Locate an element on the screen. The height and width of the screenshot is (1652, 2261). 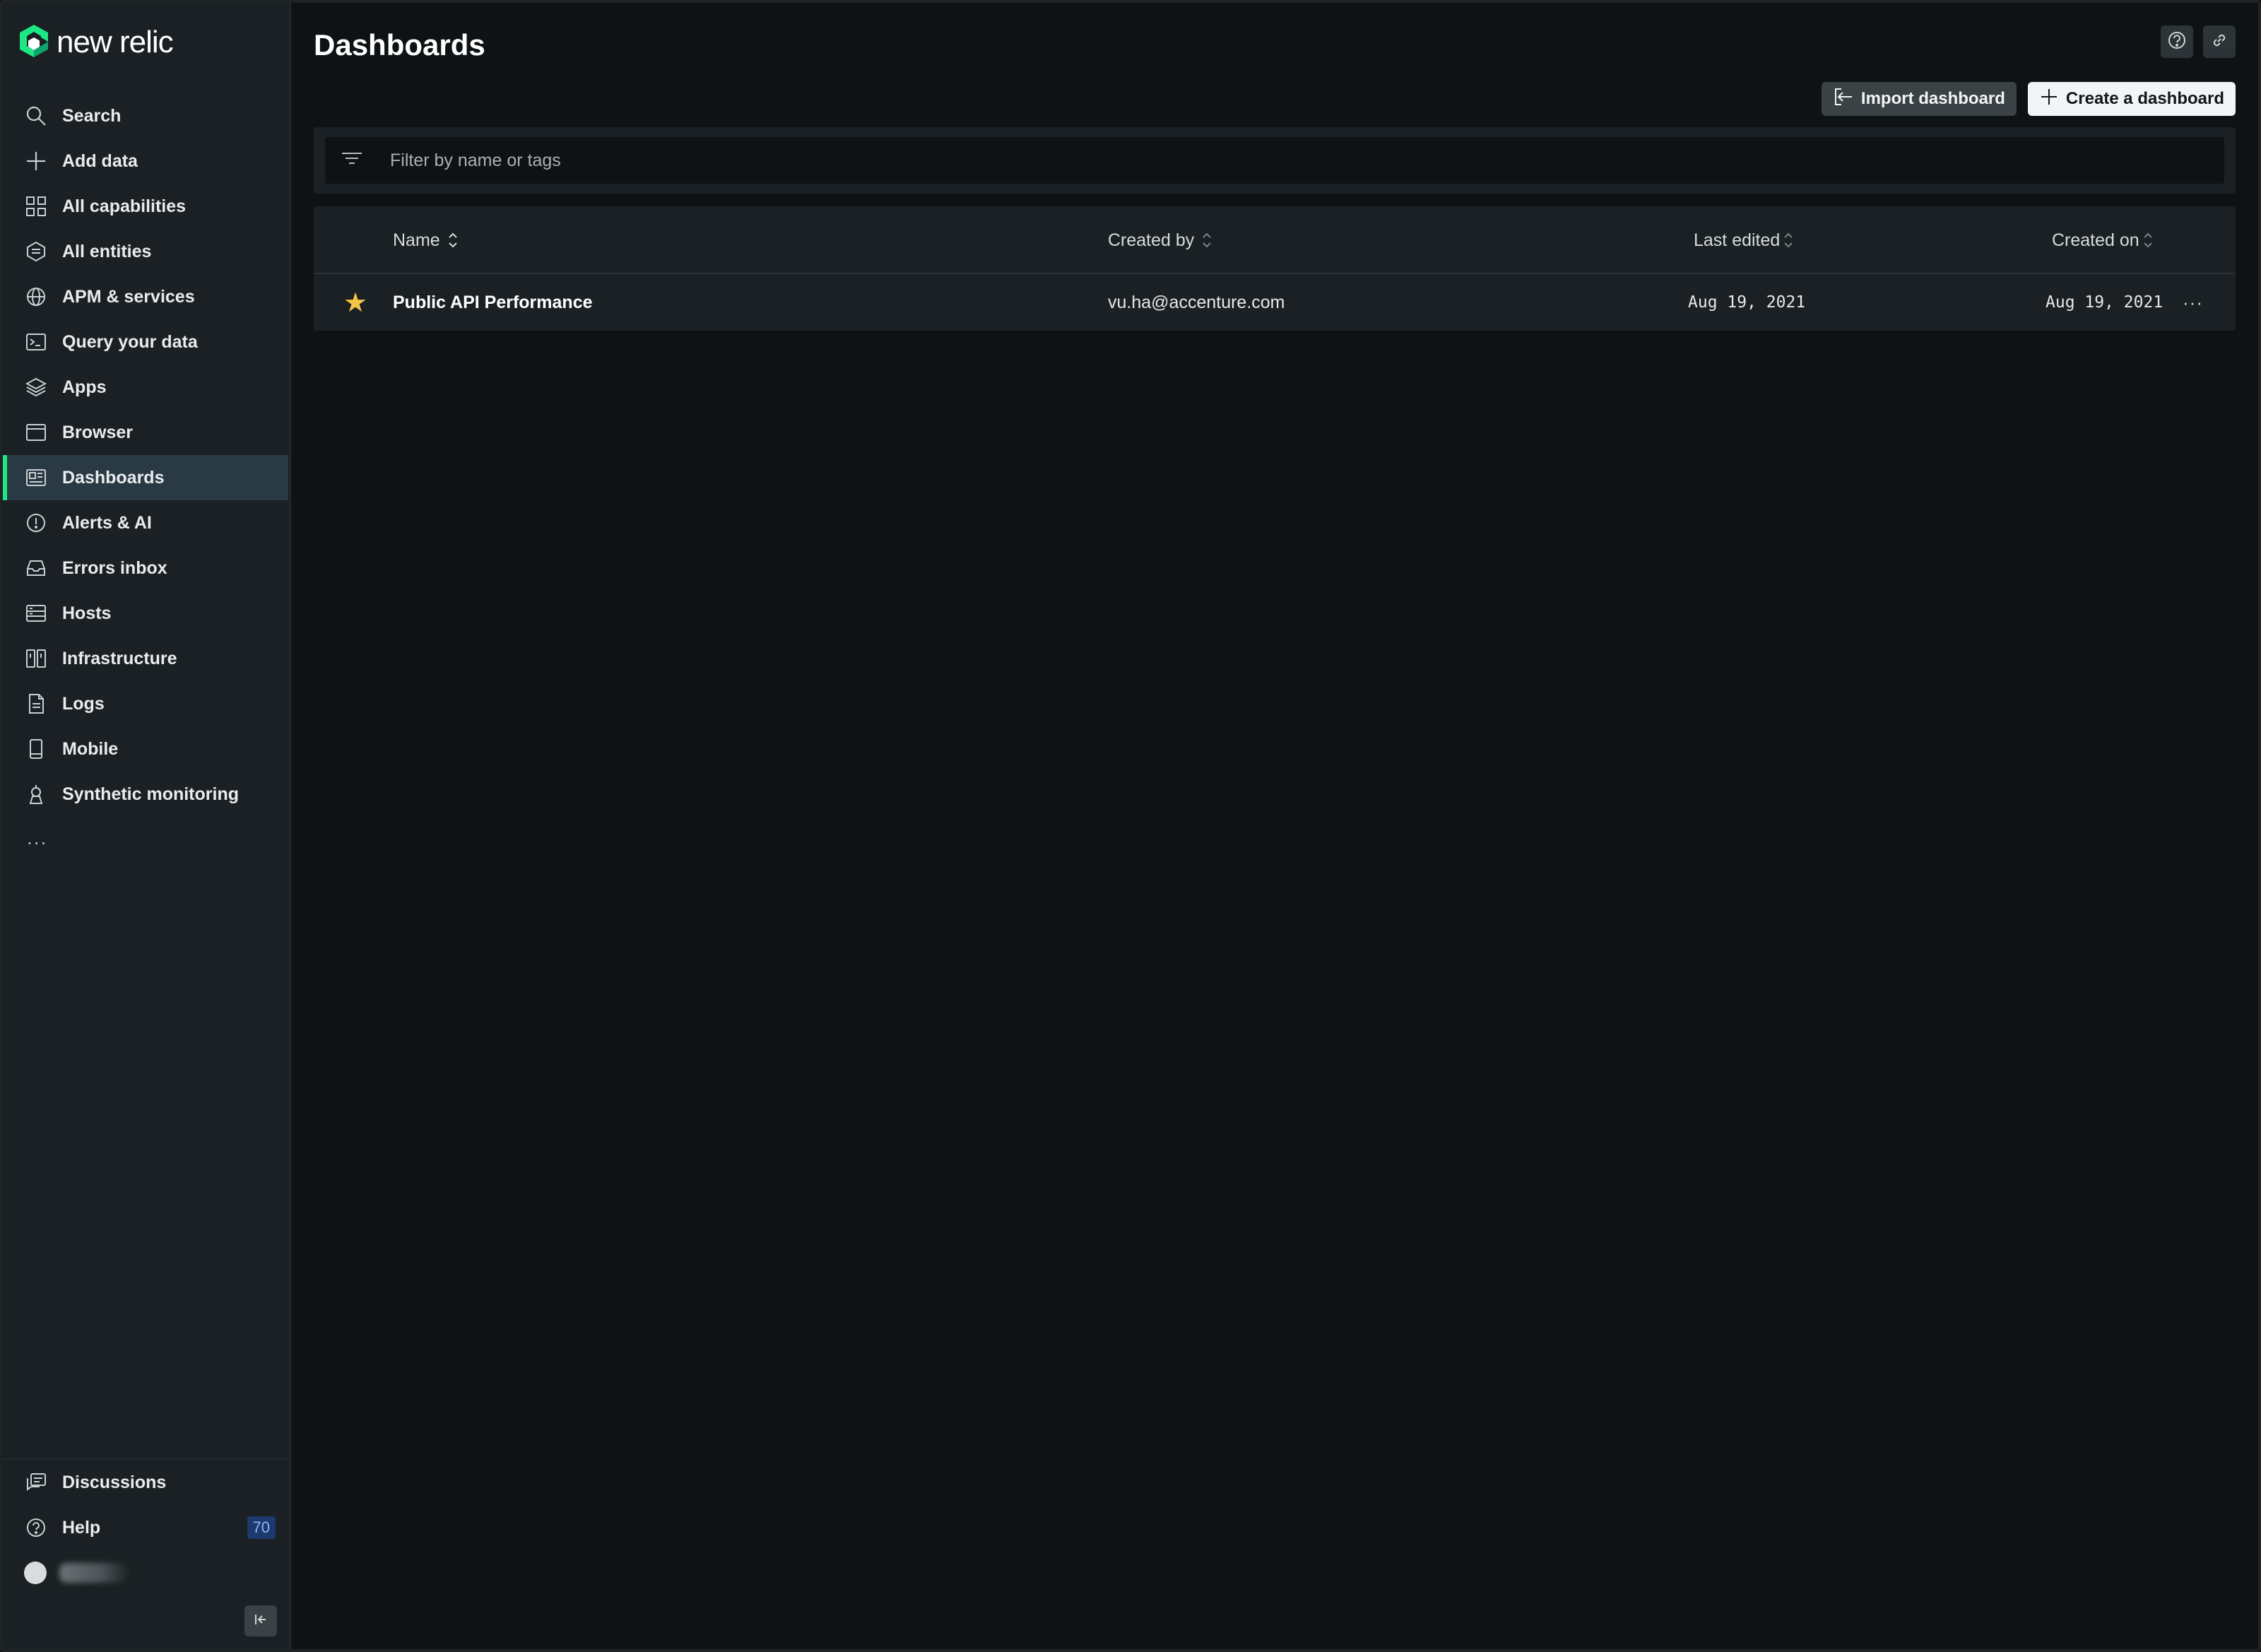
user-name-redacted is located at coordinates (94, 1573).